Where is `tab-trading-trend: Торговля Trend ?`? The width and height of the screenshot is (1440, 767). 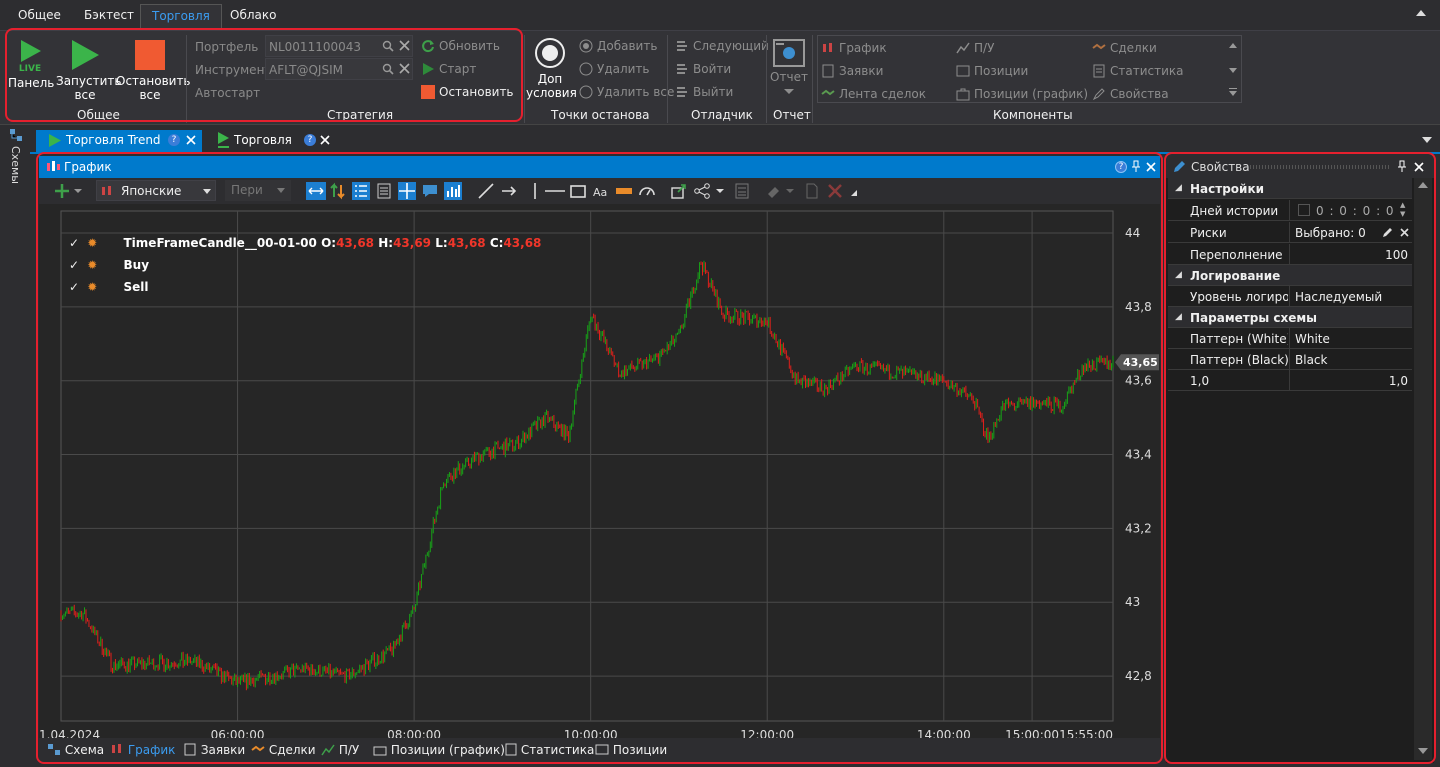 tab-trading-trend: Торговля Trend ? is located at coordinates (119, 141).